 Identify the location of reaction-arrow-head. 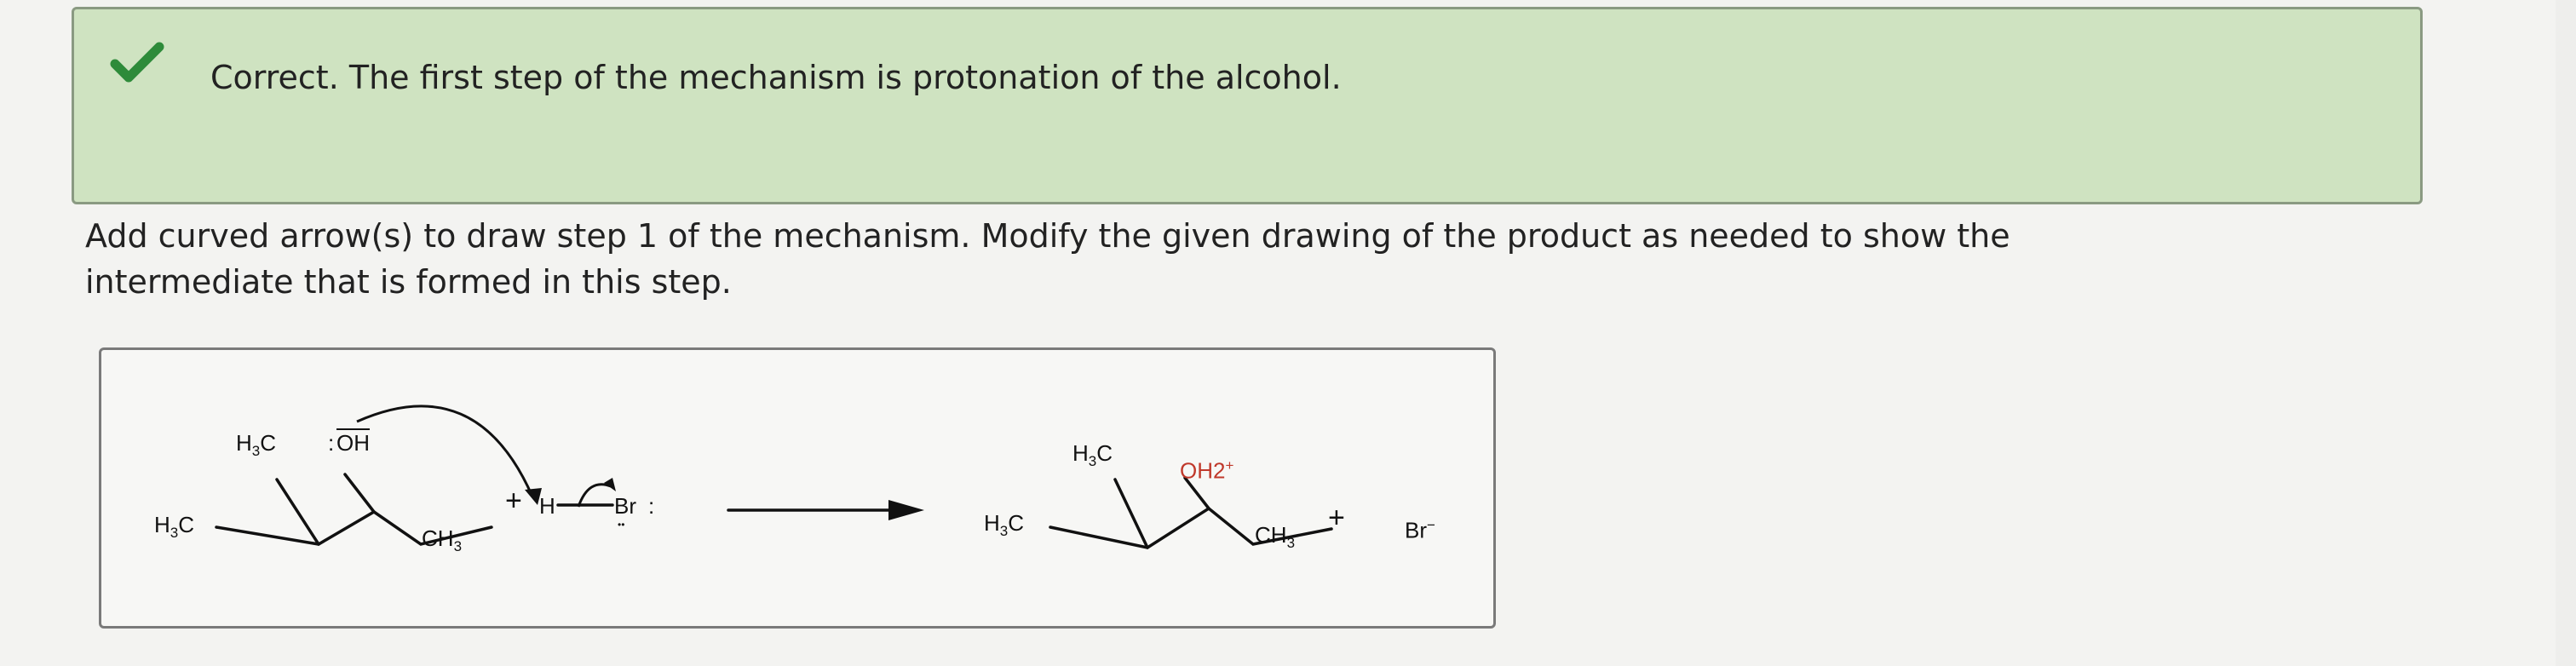
(906, 510).